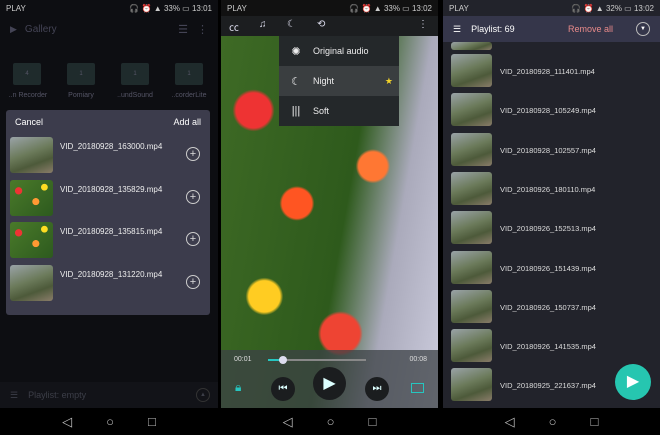  Describe the element at coordinates (329, 383) in the screenshot. I see `play-button: ▶` at that location.